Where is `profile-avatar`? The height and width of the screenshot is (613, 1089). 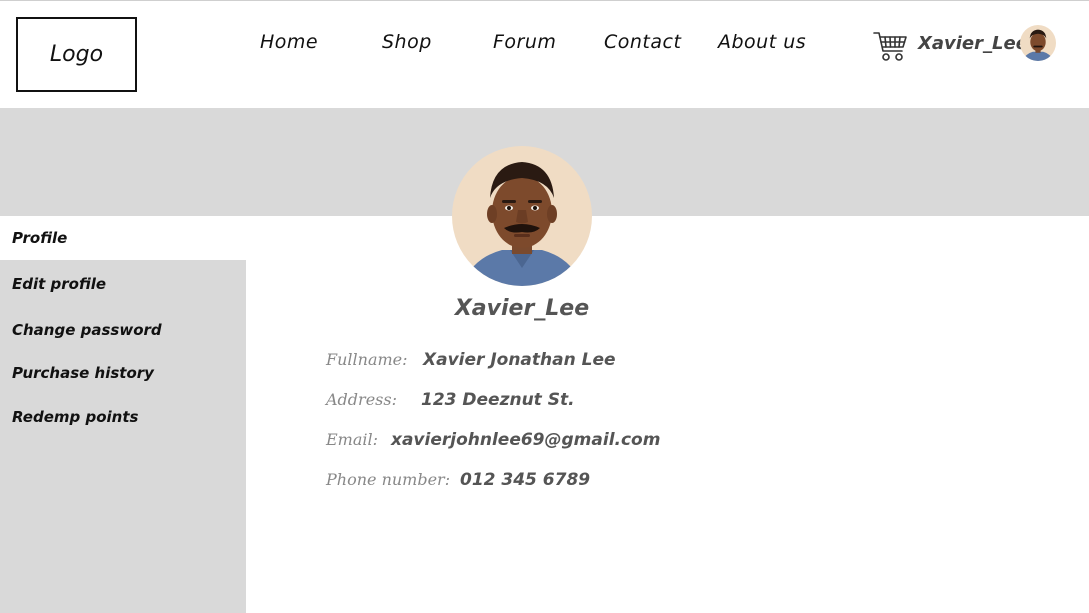
profile-avatar is located at coordinates (522, 216).